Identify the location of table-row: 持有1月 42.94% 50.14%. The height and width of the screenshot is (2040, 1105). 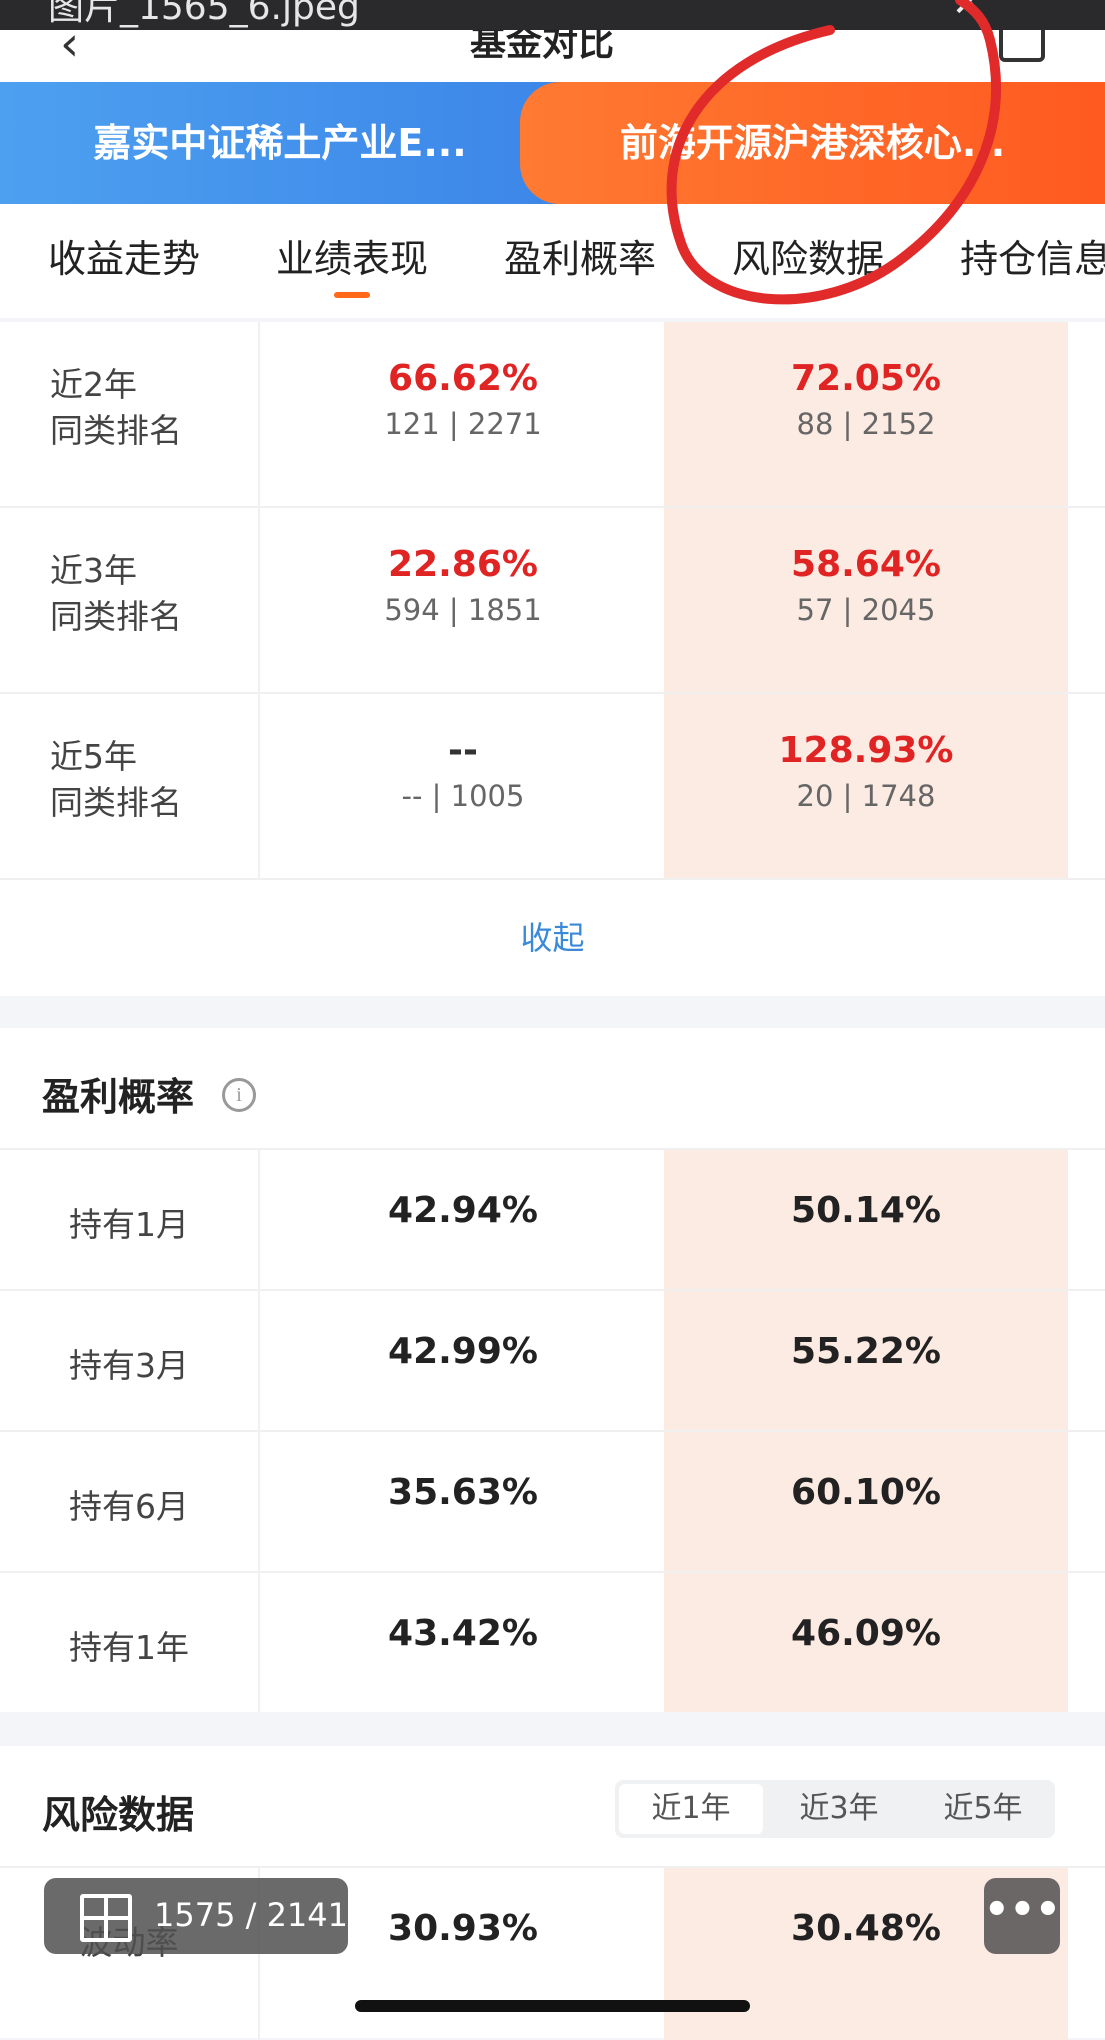
(552, 1218).